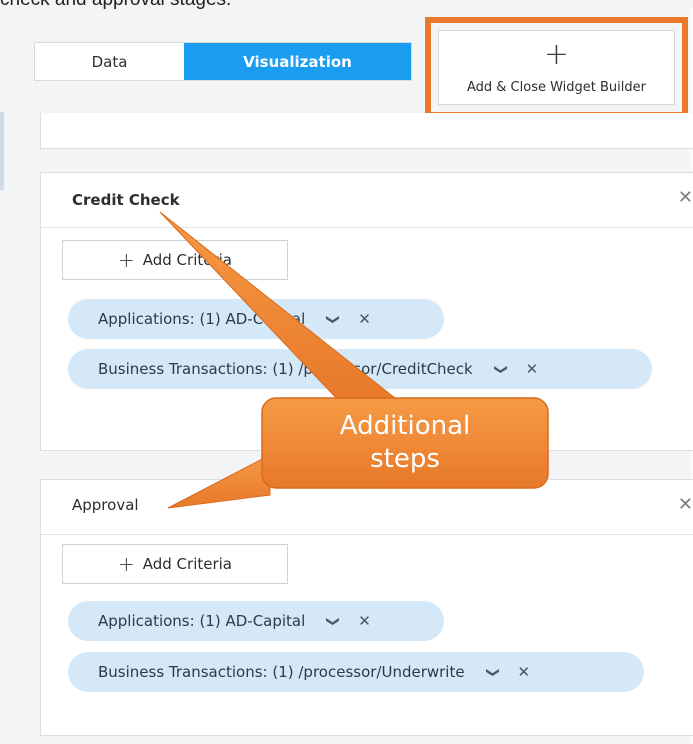 This screenshot has height=744, width=693. Describe the element at coordinates (405, 459) in the screenshot. I see `callout-line-2: steps` at that location.